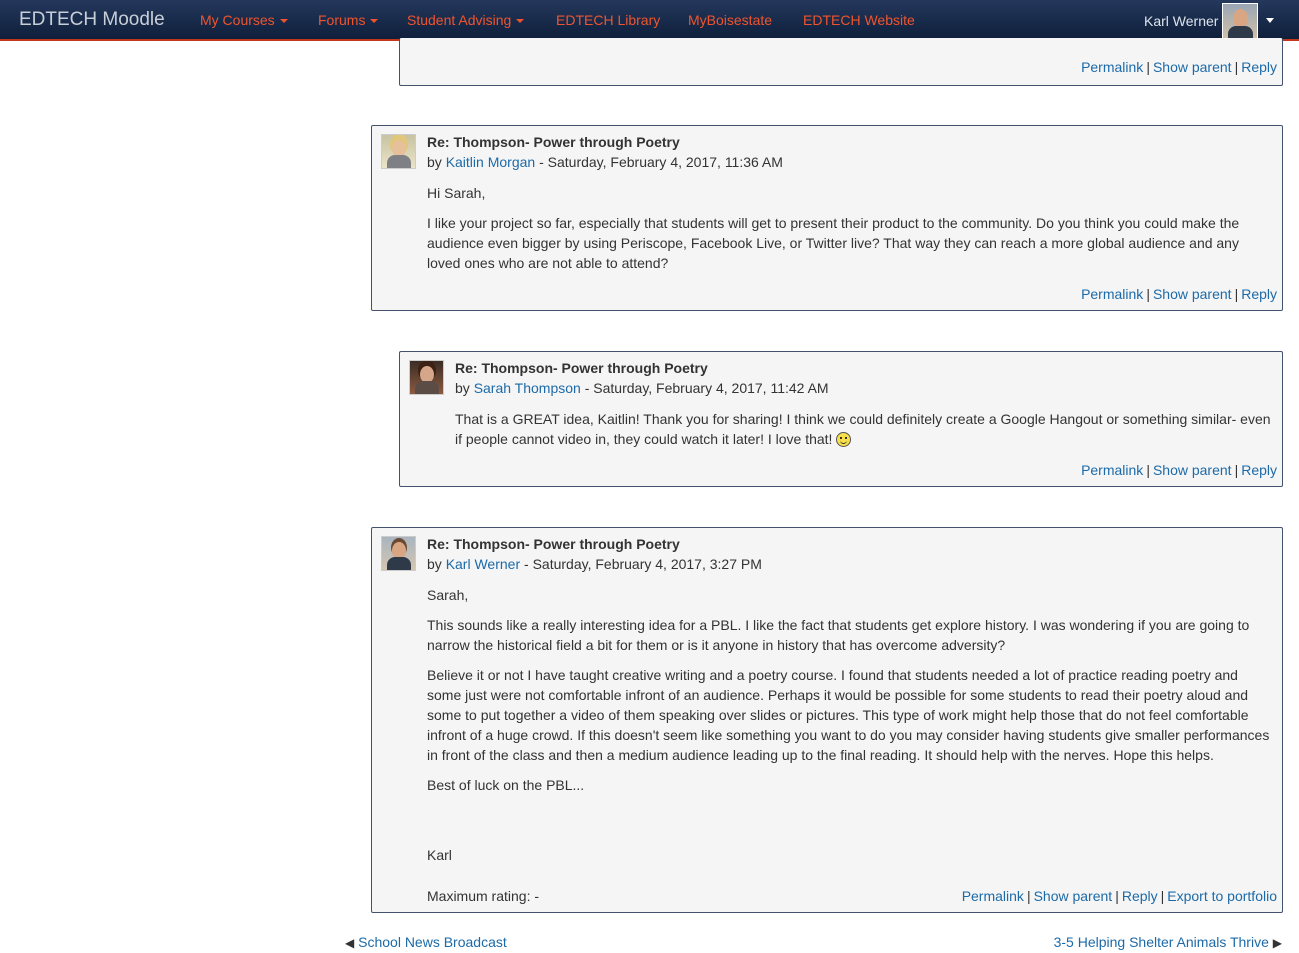 The height and width of the screenshot is (953, 1299). I want to click on prev-discussion-link: School News Broadcast, so click(432, 942).